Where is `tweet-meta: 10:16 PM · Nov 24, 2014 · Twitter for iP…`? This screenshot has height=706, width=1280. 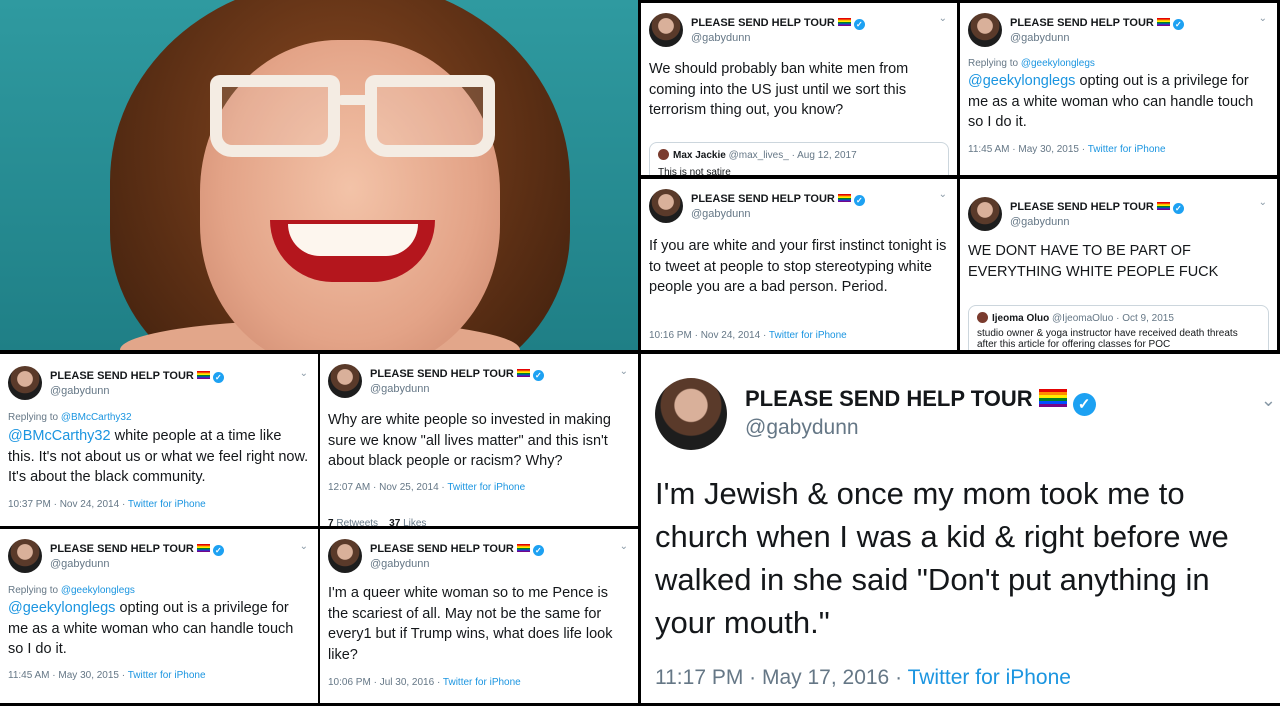
tweet-meta: 10:16 PM · Nov 24, 2014 · Twitter for iP… is located at coordinates (748, 335).